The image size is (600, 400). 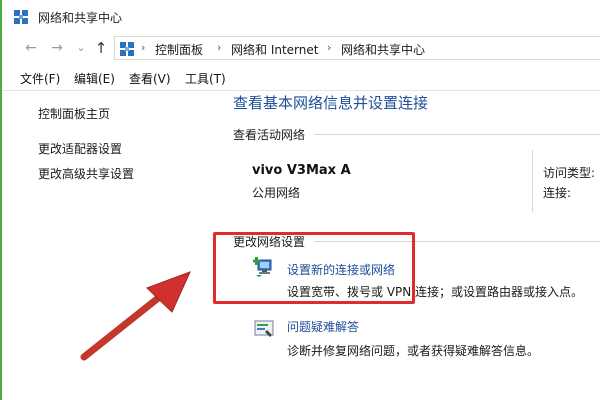 I want to click on sidebar-item-change-advanced-sharing: 更改高级共享设置, so click(x=86, y=173).